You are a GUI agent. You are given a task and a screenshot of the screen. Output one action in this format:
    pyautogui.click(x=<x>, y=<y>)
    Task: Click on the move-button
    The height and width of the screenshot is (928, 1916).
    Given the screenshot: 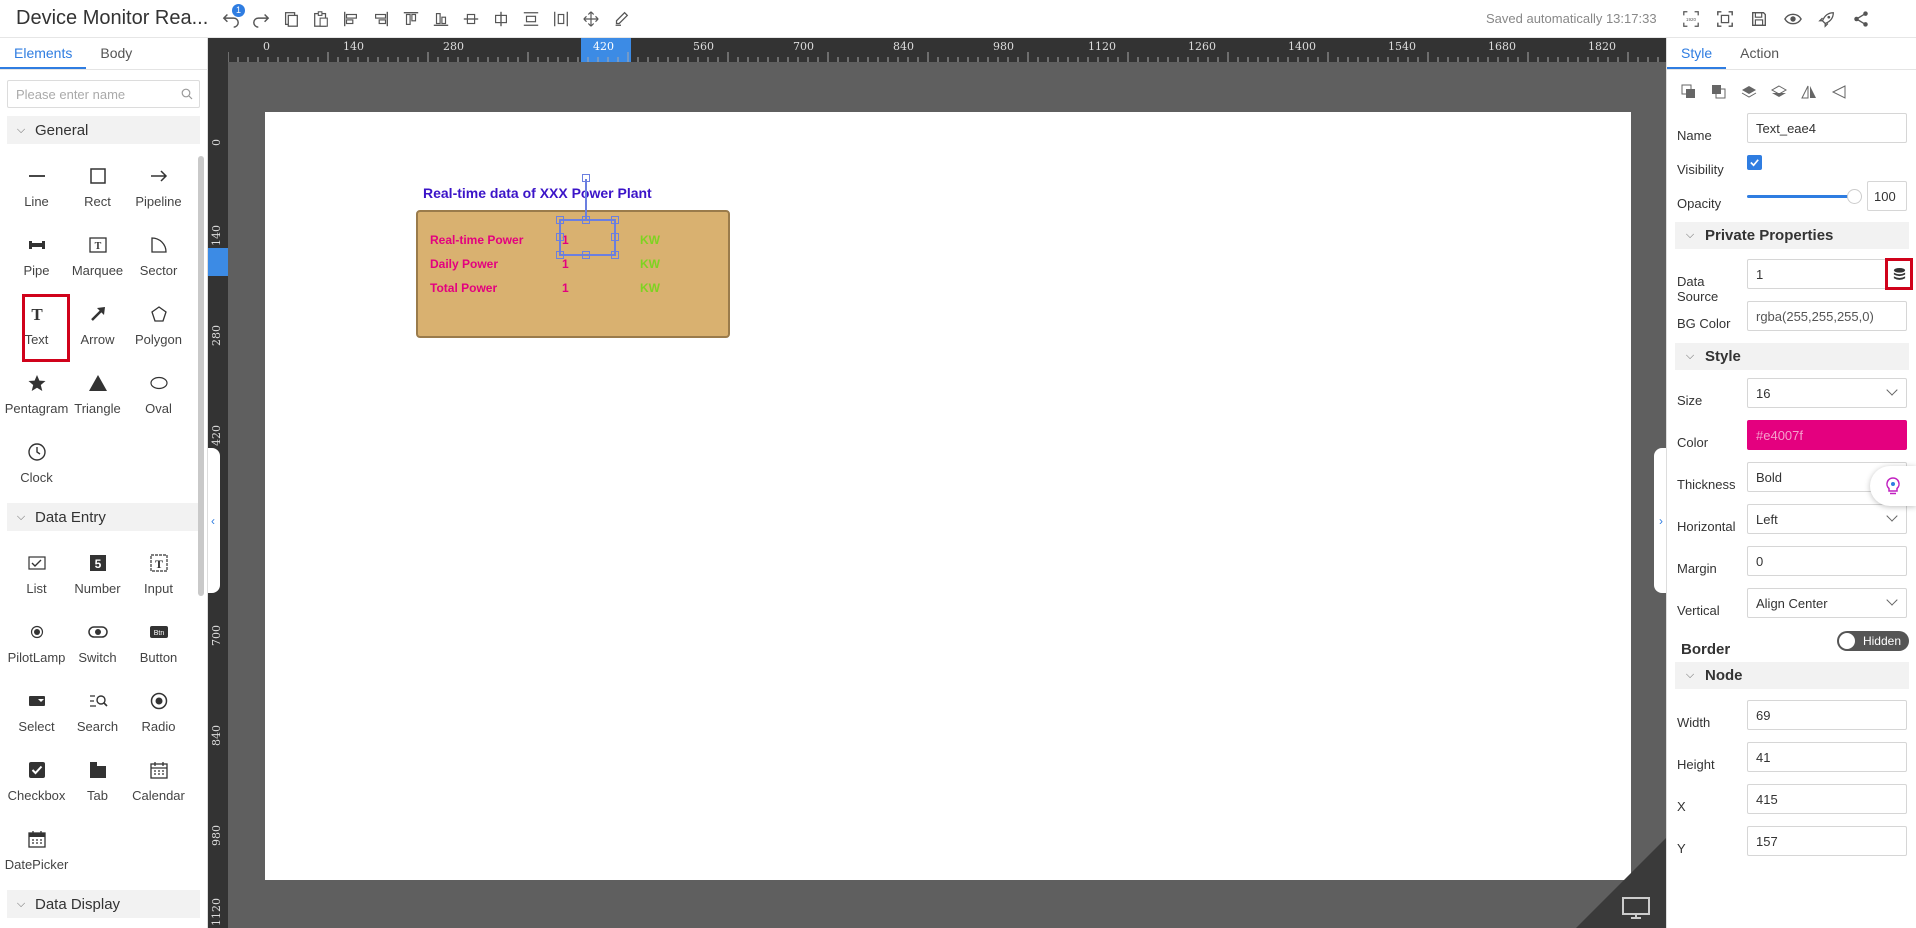 What is the action you would take?
    pyautogui.click(x=591, y=19)
    